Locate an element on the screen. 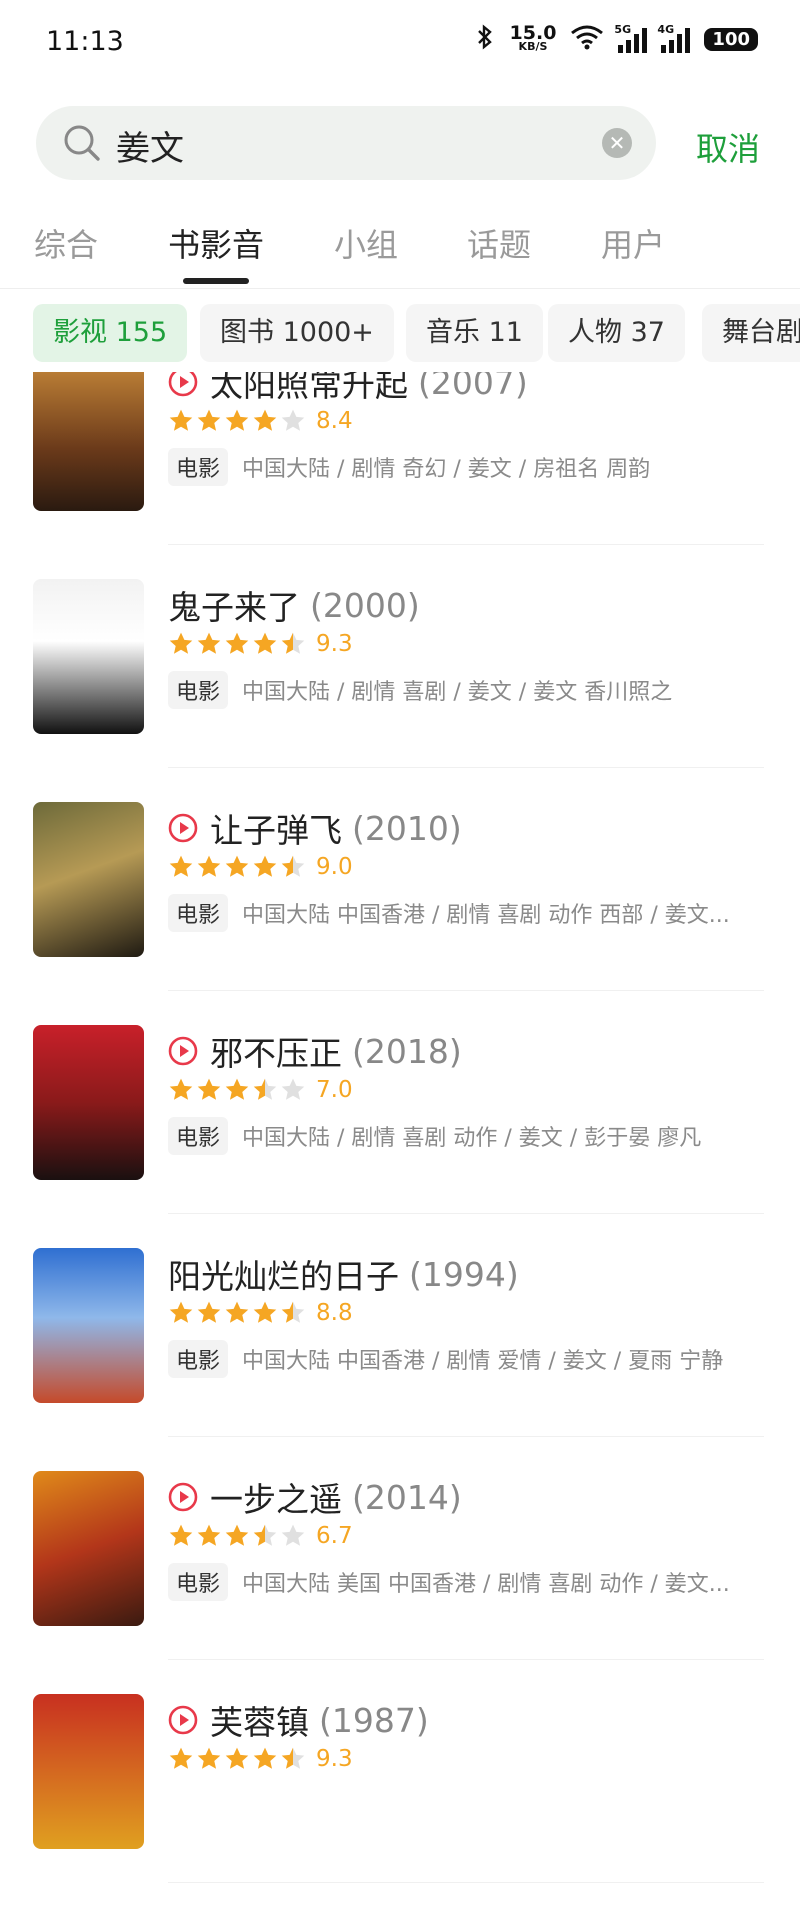 This screenshot has width=800, height=1917. filter-chip-movies: 影视 155 is located at coordinates (110, 333).